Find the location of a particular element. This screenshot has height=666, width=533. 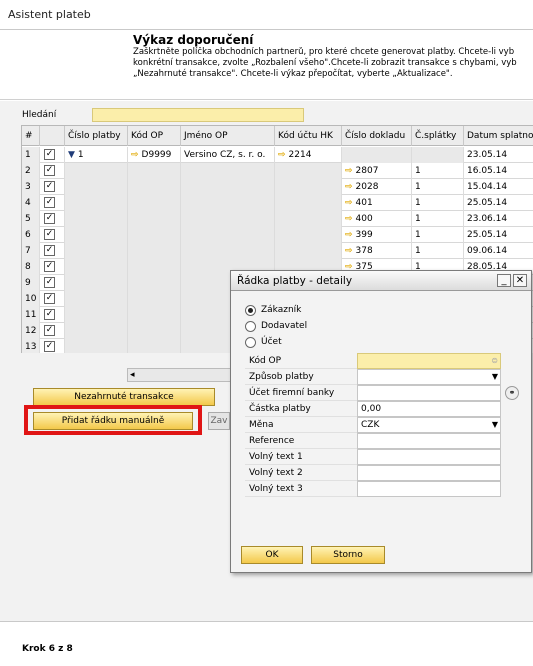

cancel-button: Storno is located at coordinates (348, 555).